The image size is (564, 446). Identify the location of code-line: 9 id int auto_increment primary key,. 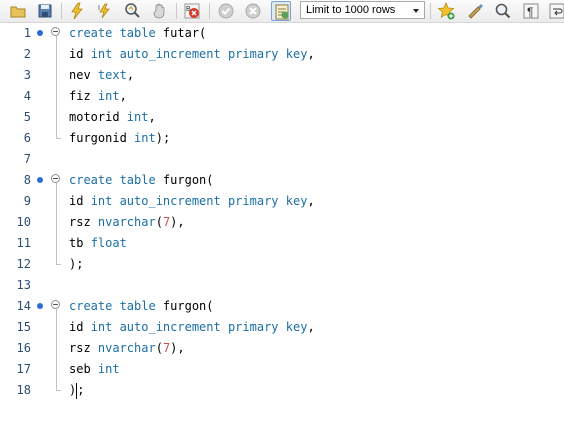
(282, 201).